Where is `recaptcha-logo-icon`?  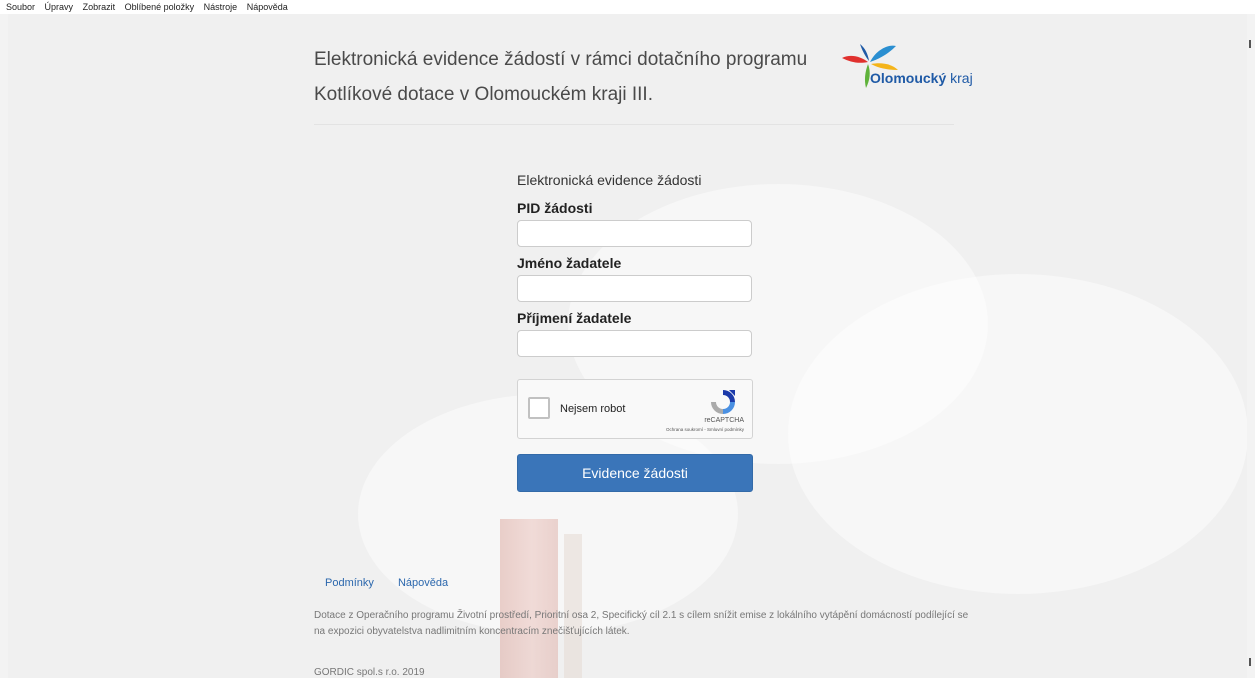
recaptcha-logo-icon is located at coordinates (723, 402).